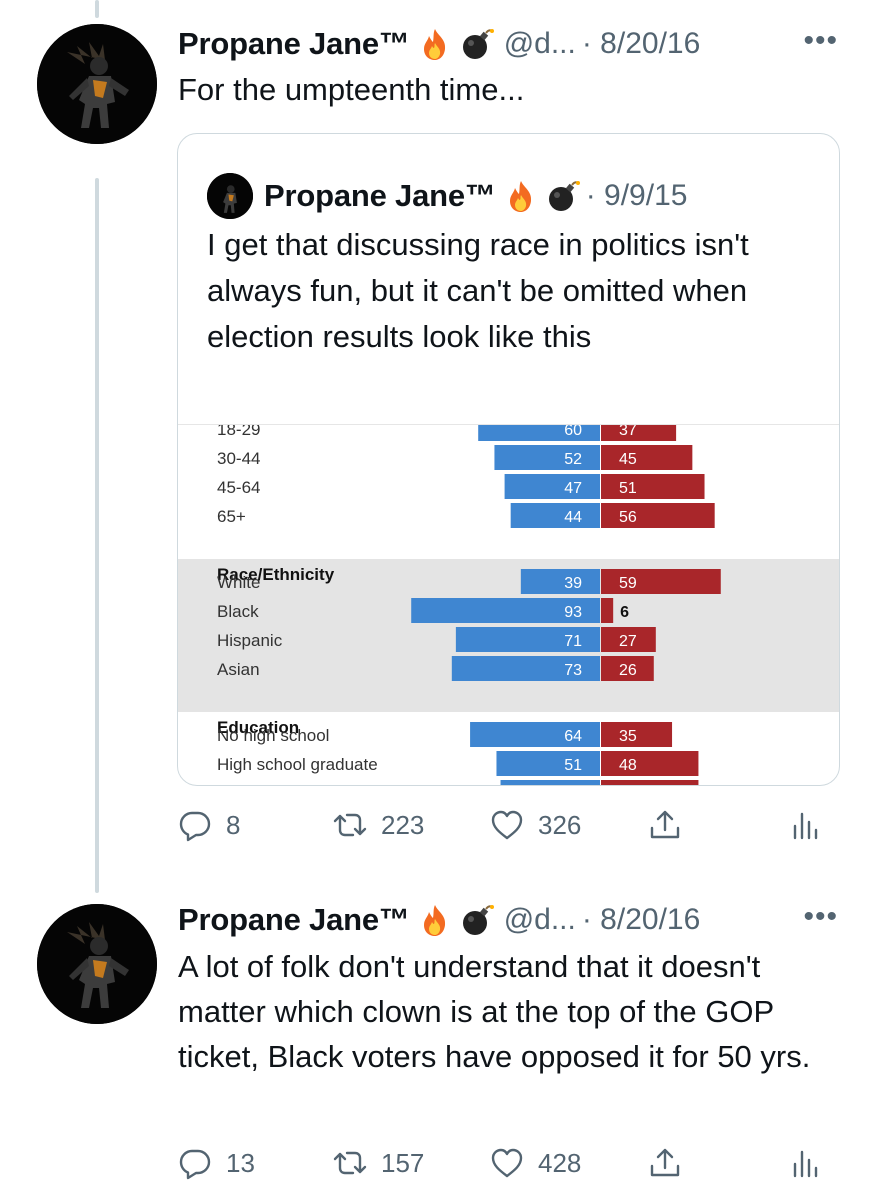 This screenshot has width=876, height=1200. What do you see at coordinates (380, 195) in the screenshot?
I see `quoted-author-name: Propane Jane™` at bounding box center [380, 195].